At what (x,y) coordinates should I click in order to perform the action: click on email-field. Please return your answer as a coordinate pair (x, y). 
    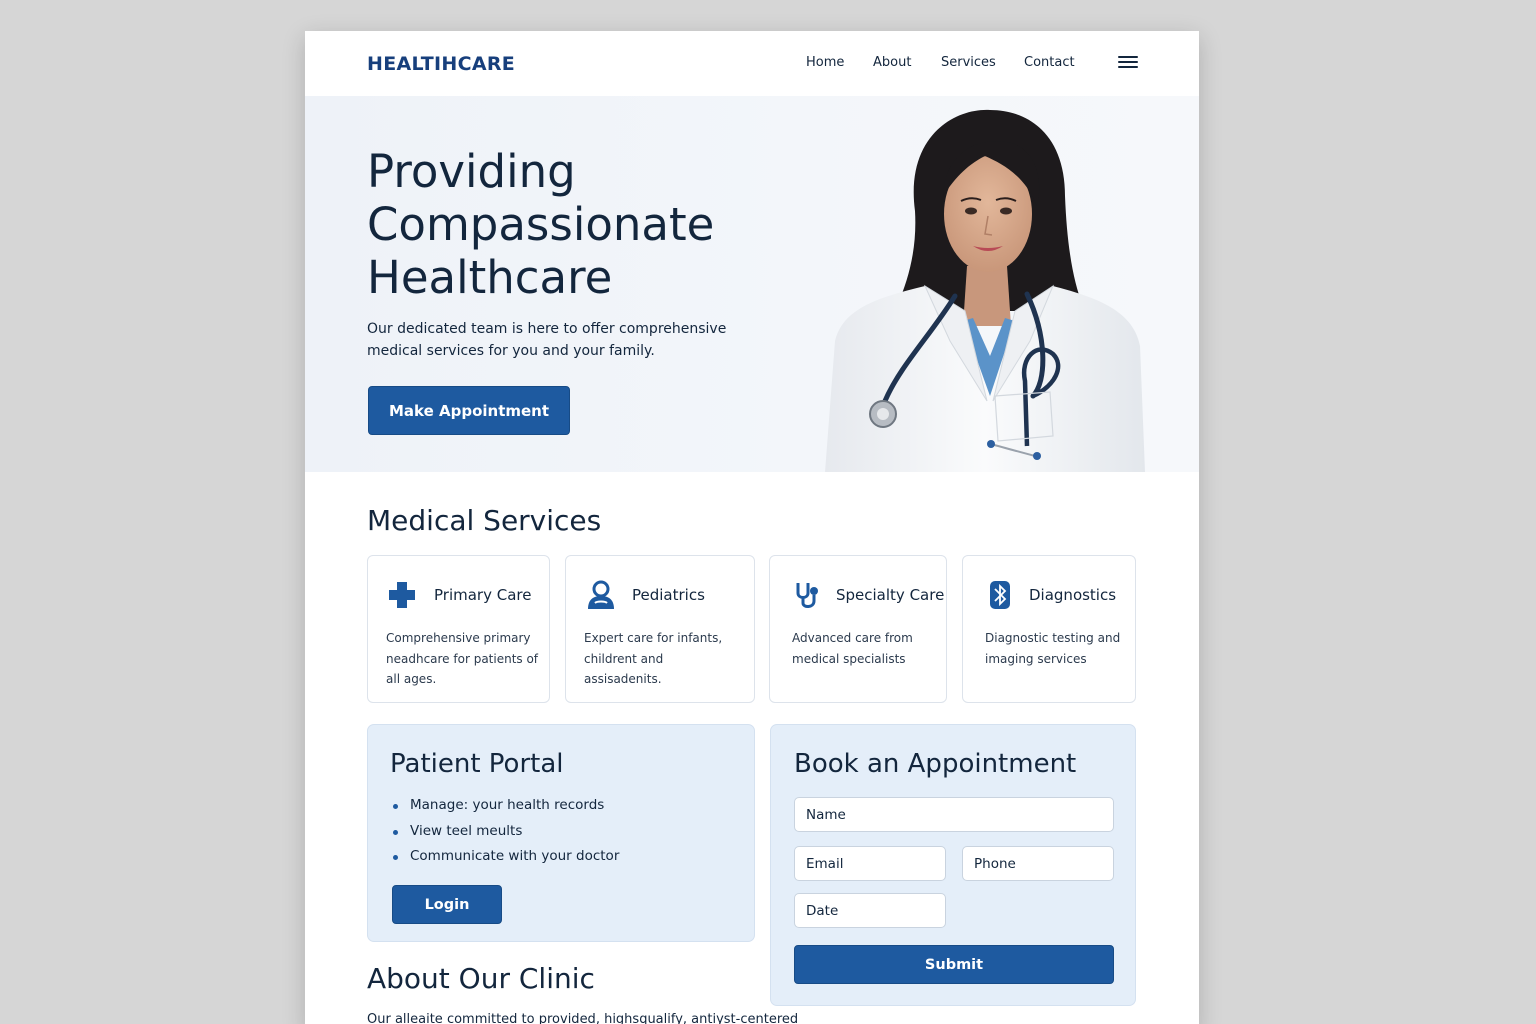
    Looking at the image, I should click on (870, 863).